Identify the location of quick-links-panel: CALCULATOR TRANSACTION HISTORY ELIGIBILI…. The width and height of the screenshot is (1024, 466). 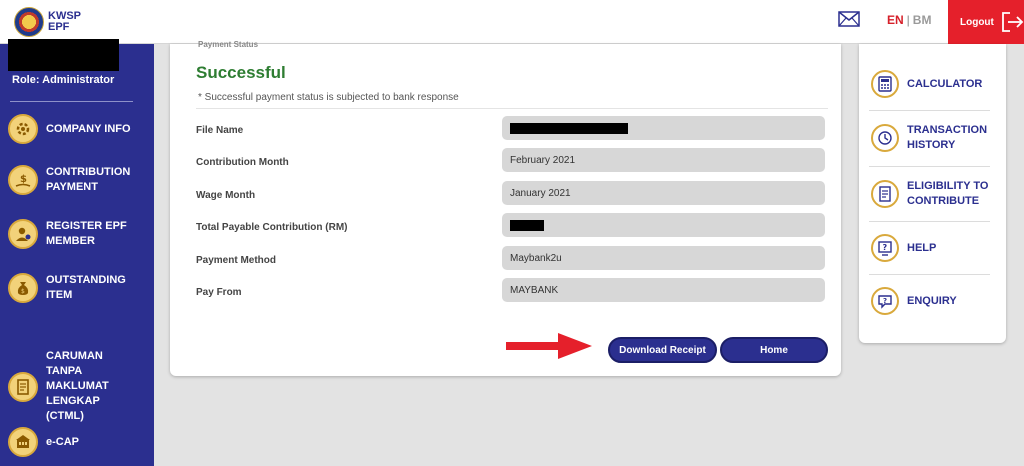
(932, 193).